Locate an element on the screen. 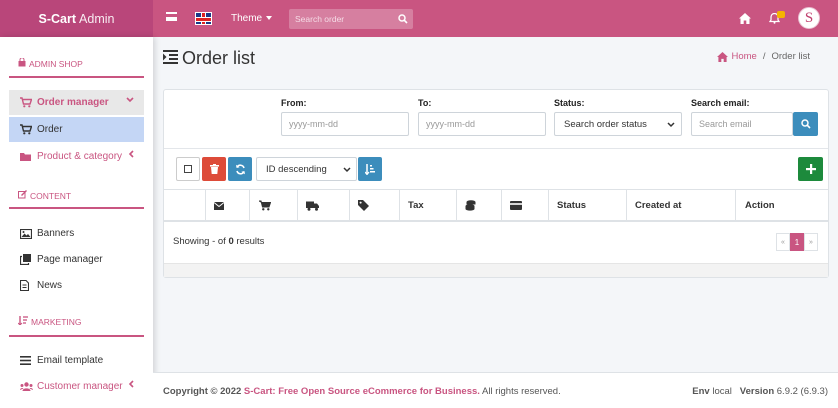  column-email is located at coordinates (228, 205).